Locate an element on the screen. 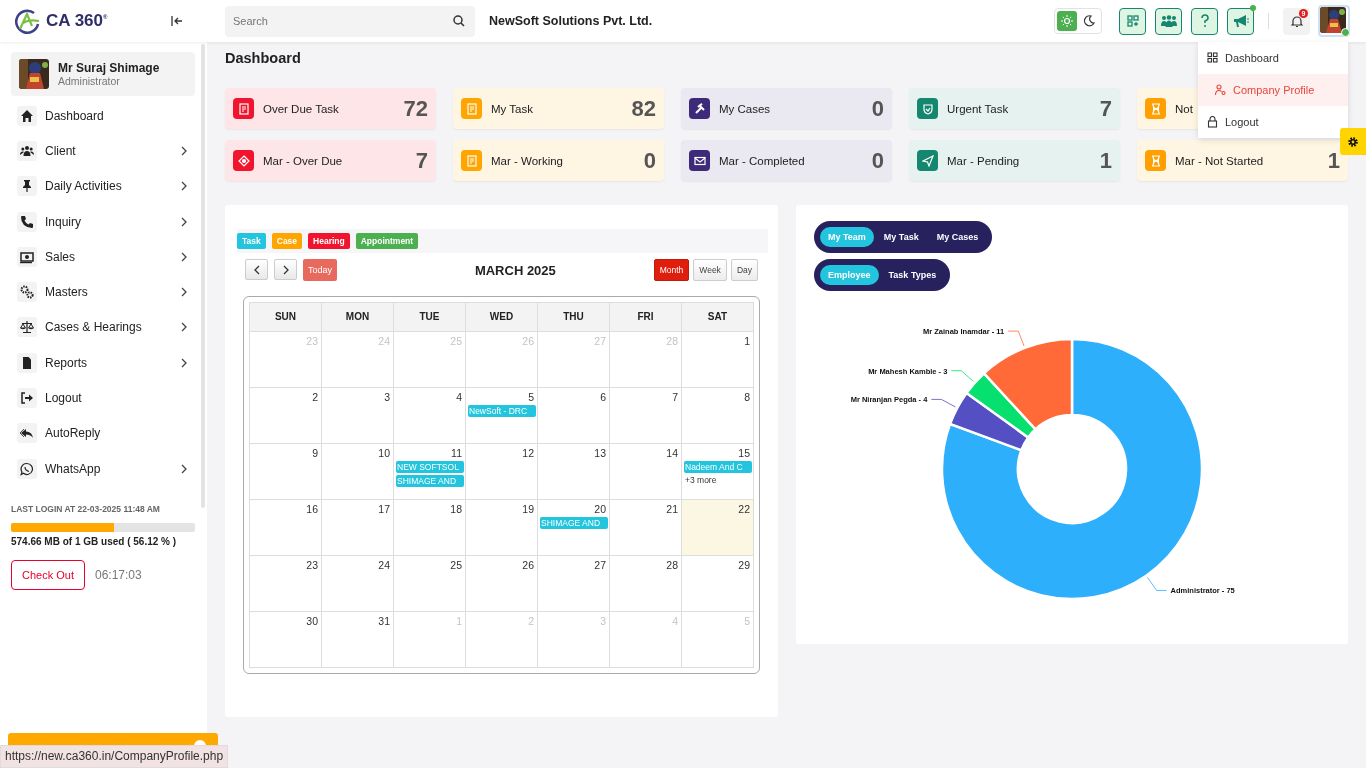  stat-card: Mar - Not Started 1 is located at coordinates (1242, 160).